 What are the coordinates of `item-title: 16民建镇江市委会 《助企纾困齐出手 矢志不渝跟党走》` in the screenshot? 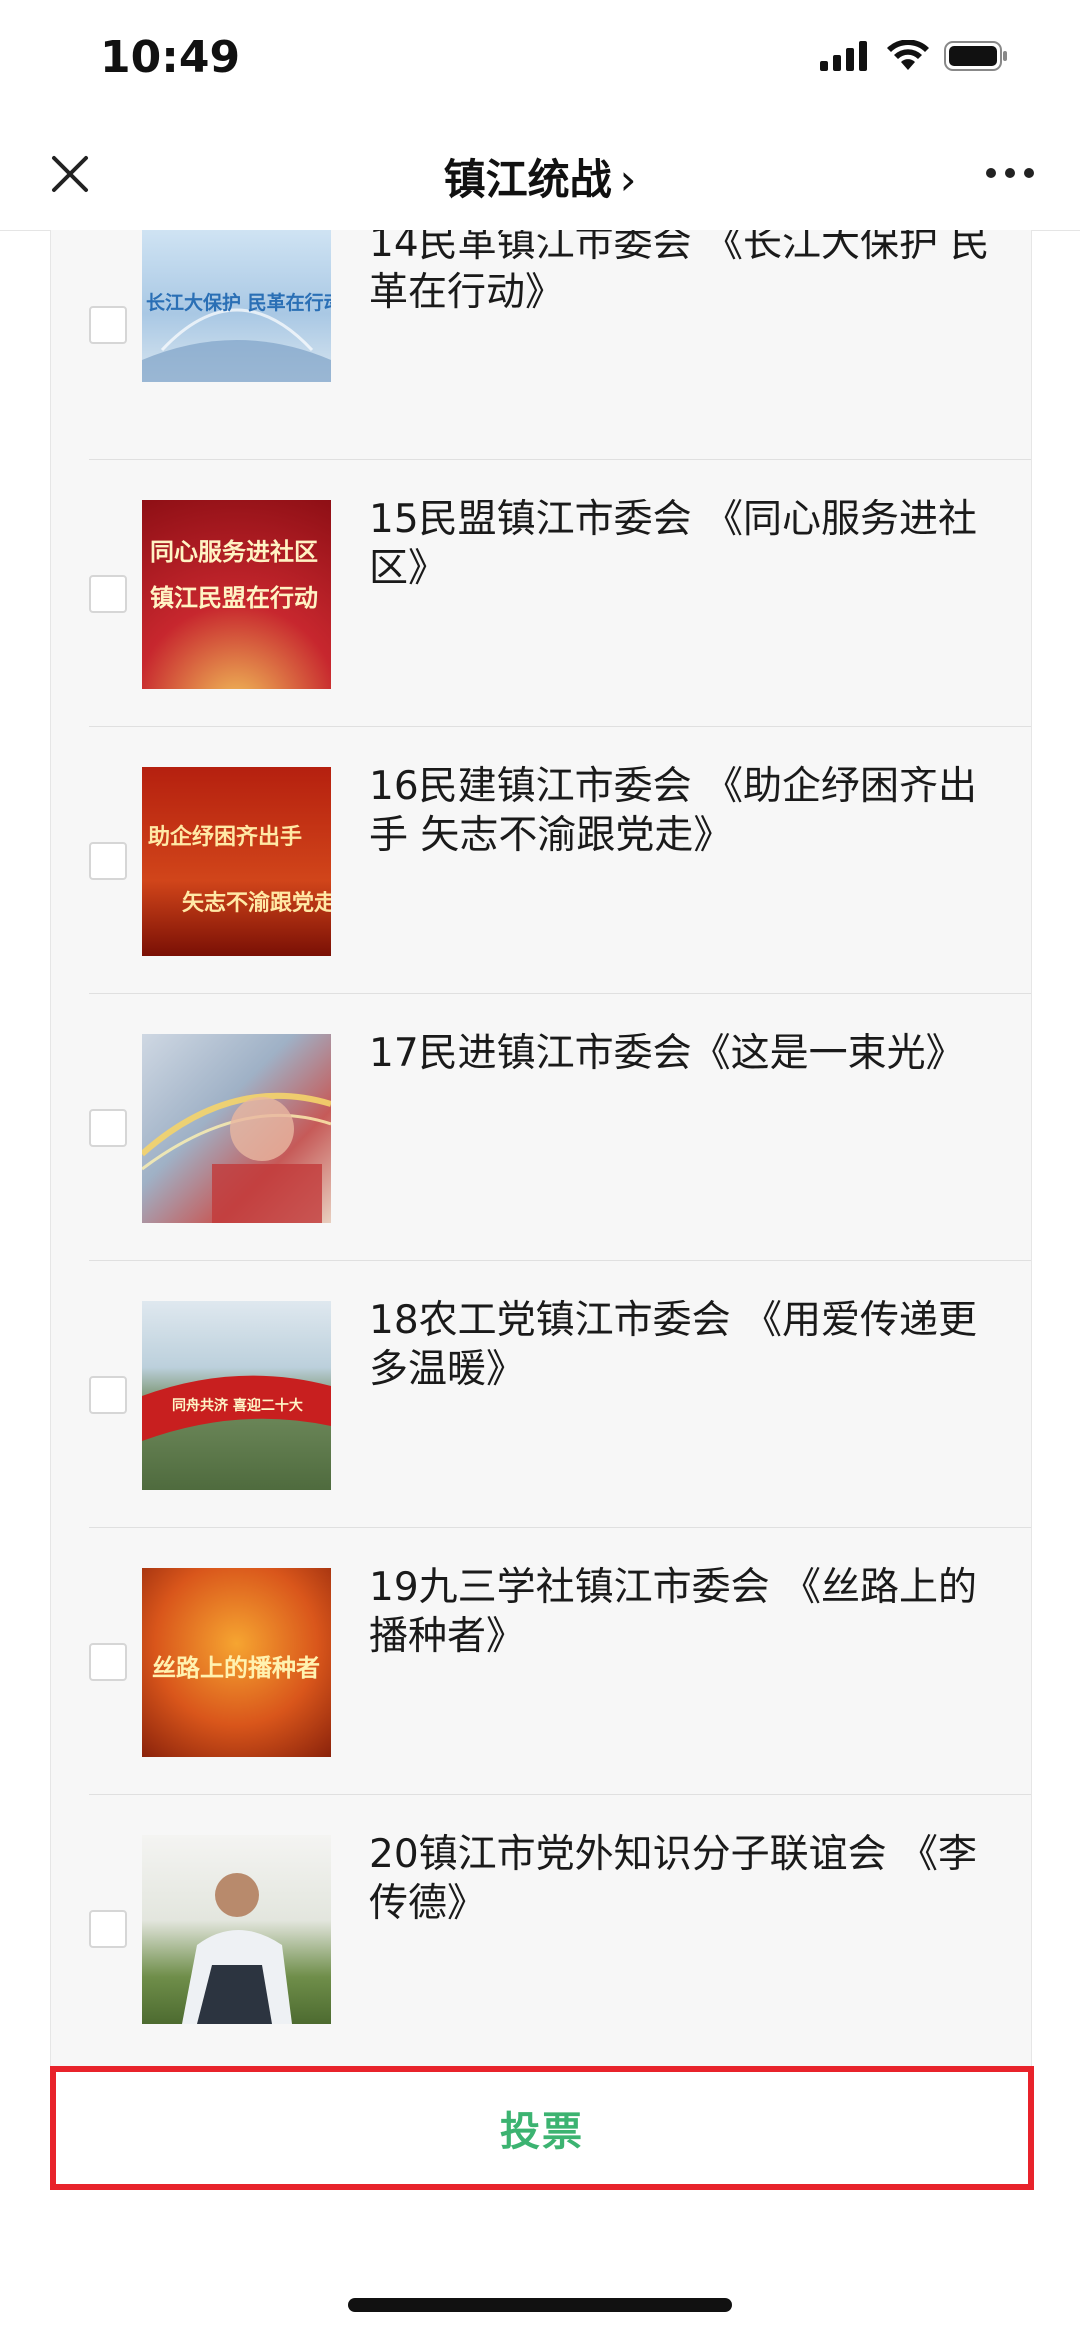 It's located at (673, 811).